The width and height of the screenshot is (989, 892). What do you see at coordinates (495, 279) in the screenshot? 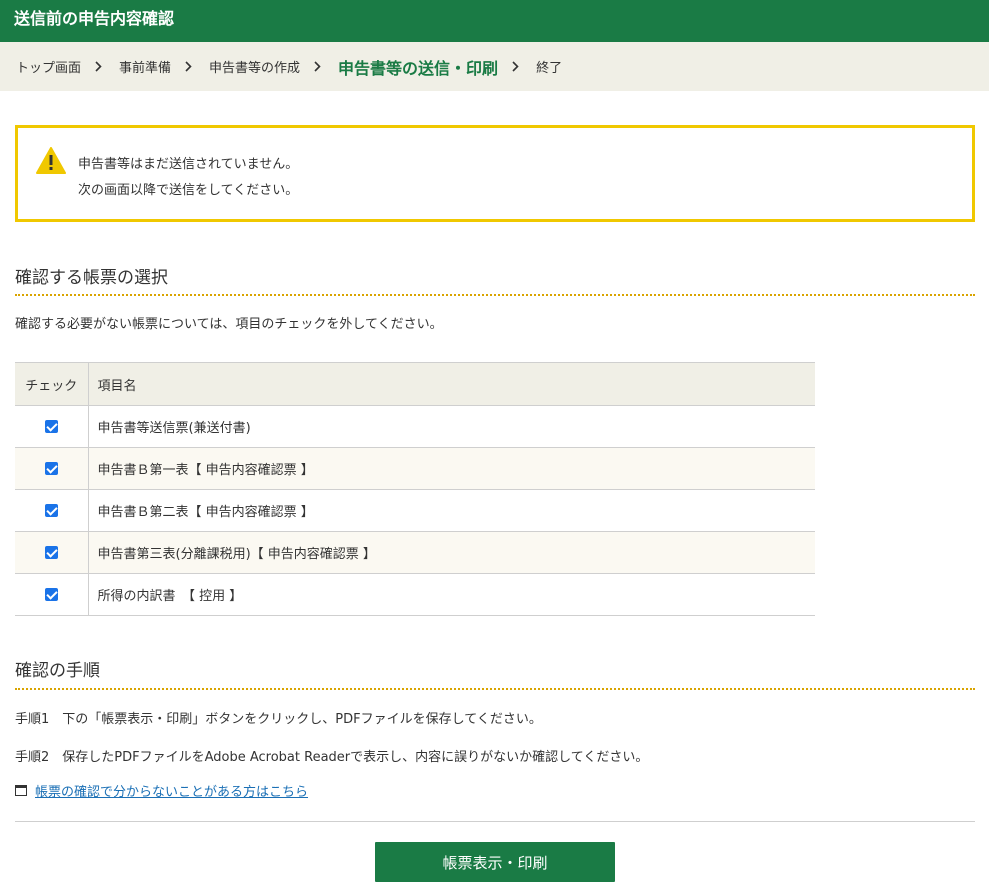
I see `section-title-form-selection: 確認する帳票の選択` at bounding box center [495, 279].